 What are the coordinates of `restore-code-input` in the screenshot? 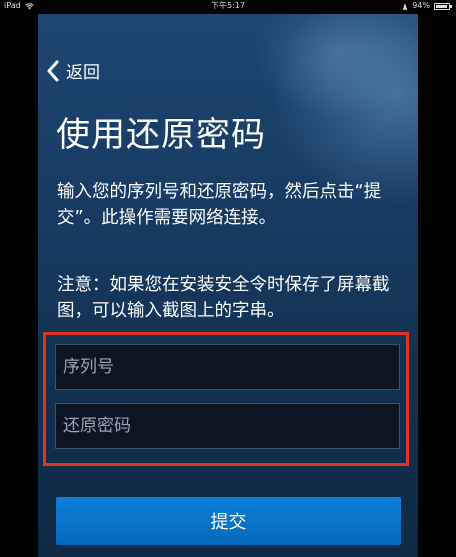 It's located at (227, 426).